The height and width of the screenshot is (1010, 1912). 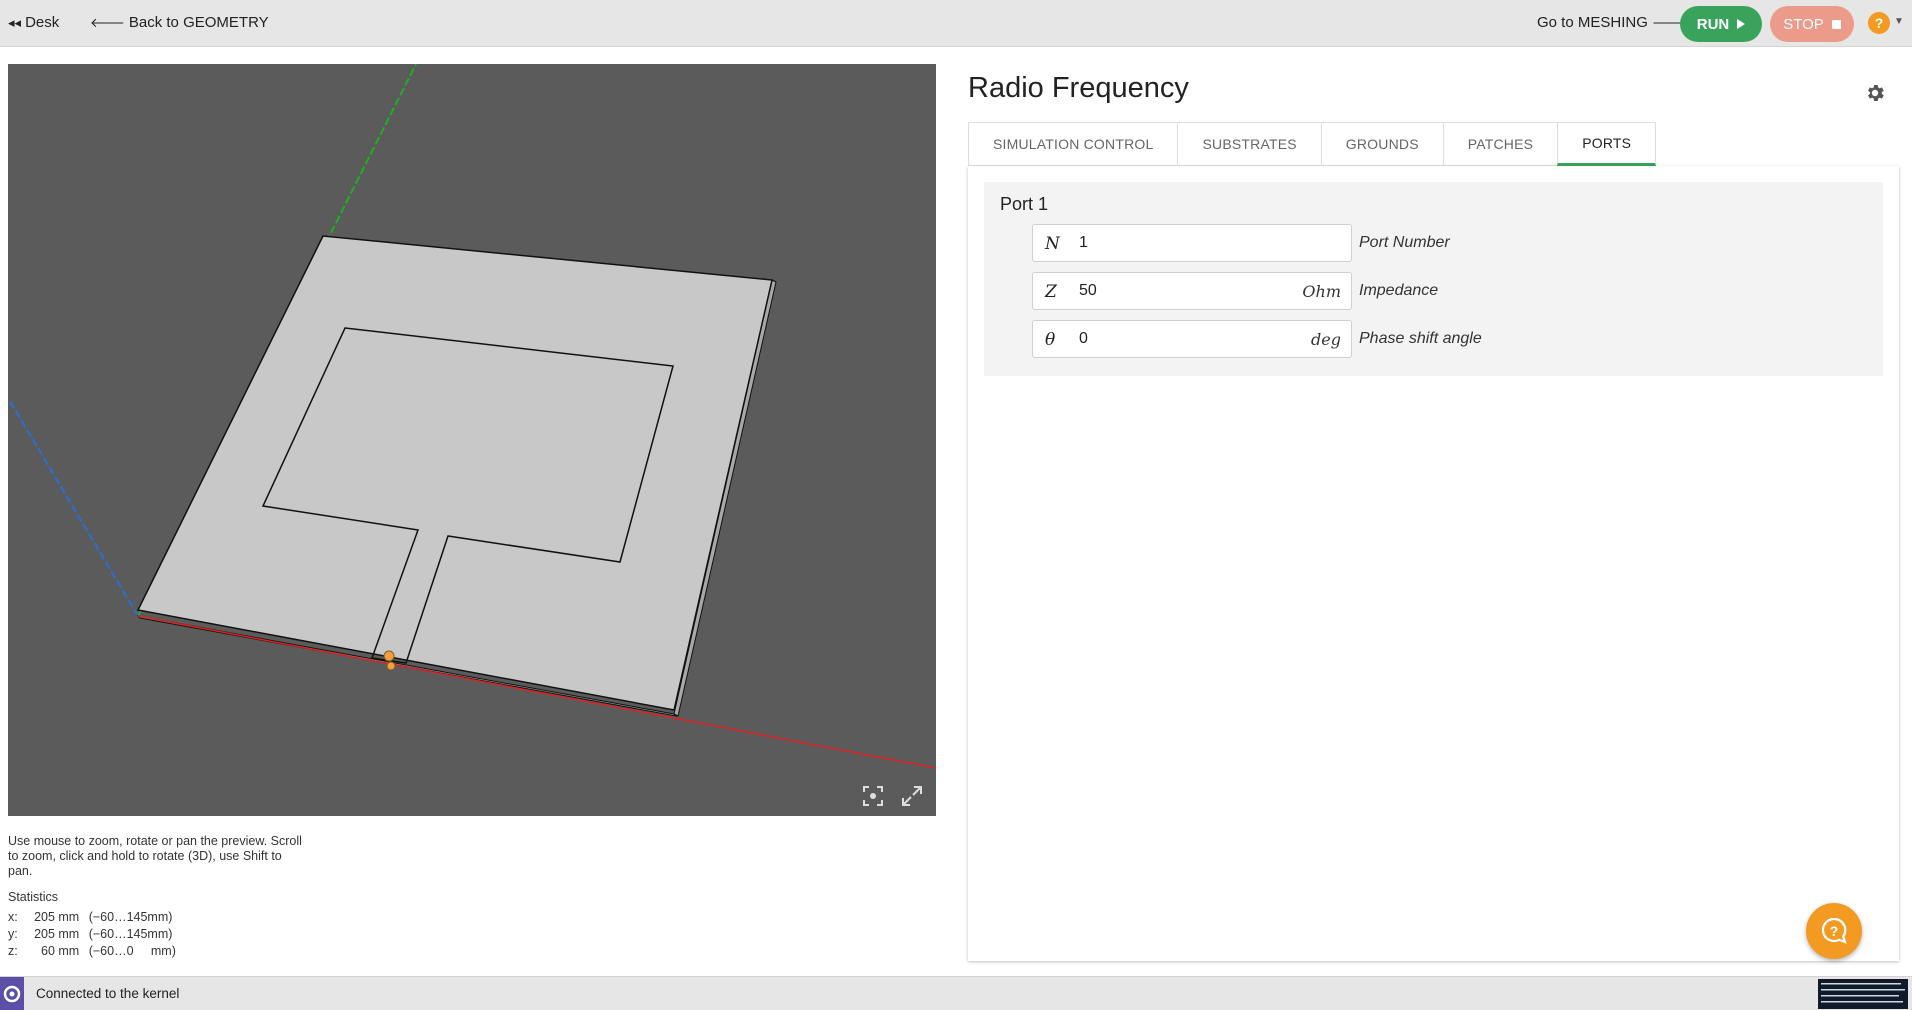 What do you see at coordinates (956, 993) in the screenshot?
I see `status-bar: Connected to the kernel` at bounding box center [956, 993].